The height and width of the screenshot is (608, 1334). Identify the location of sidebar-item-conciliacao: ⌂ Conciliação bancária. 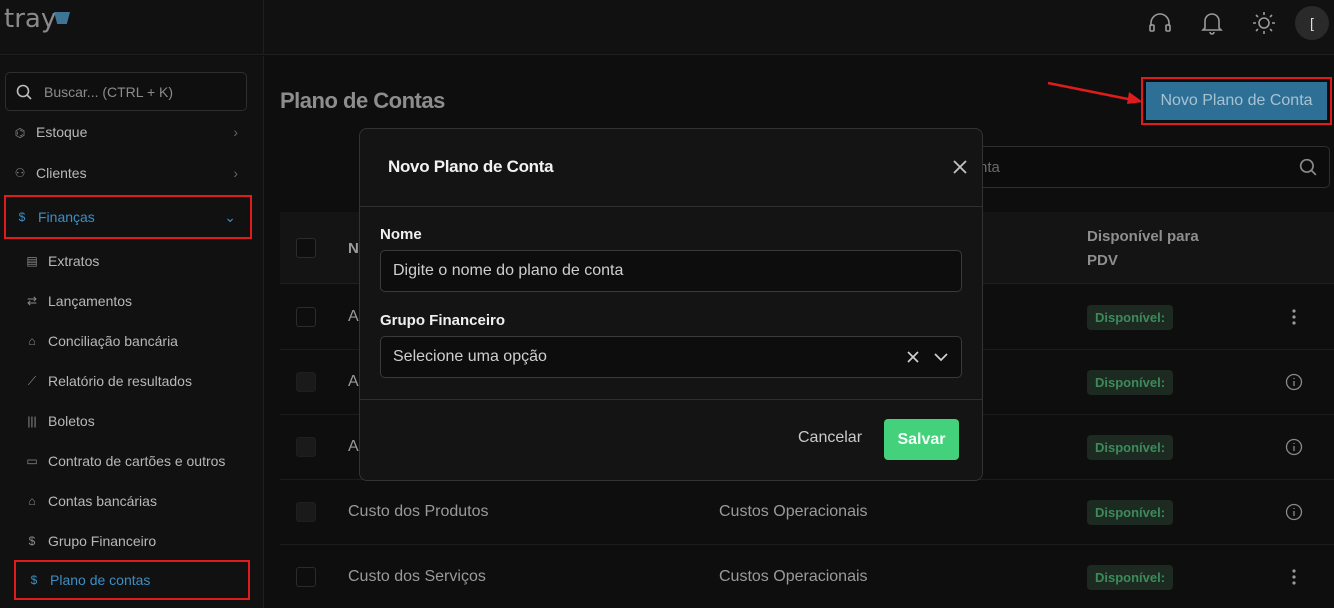
(101, 341).